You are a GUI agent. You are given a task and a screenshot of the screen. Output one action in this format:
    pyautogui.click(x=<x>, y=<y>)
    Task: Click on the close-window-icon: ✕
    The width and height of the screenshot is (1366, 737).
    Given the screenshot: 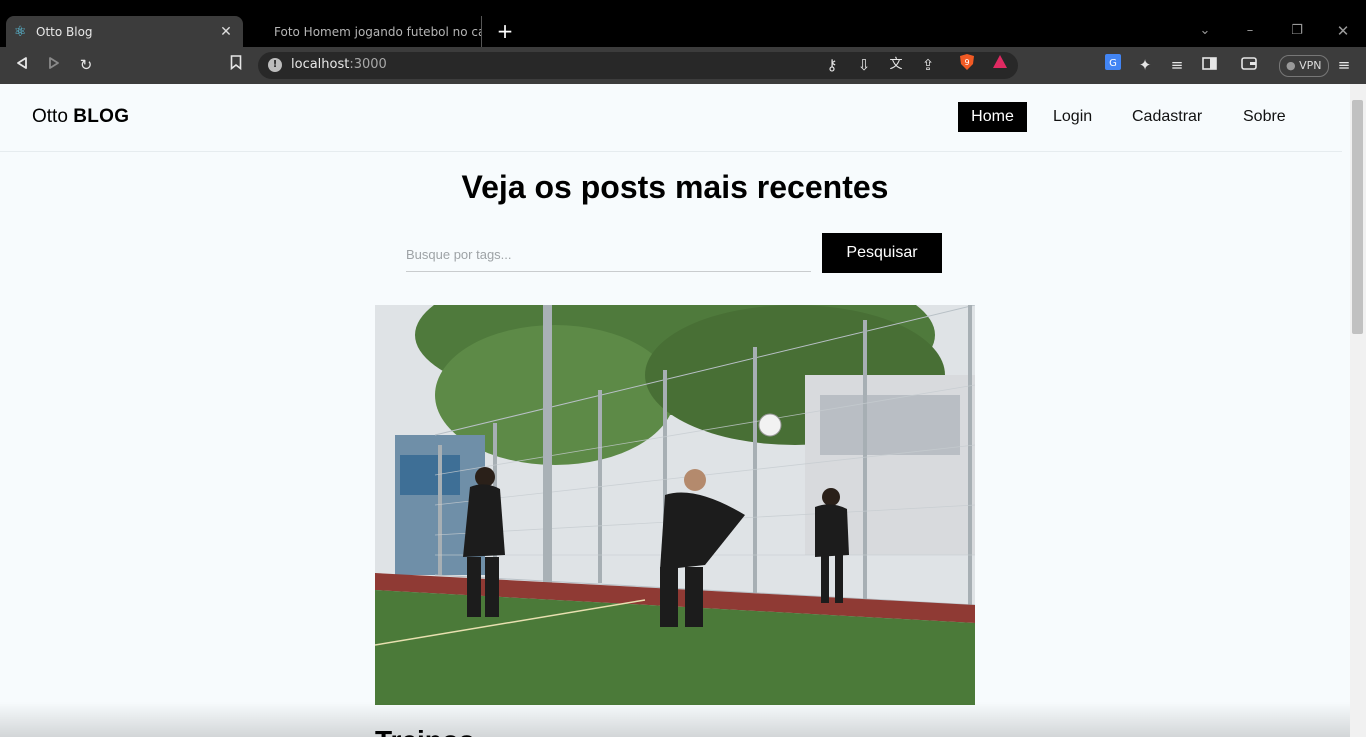 What is the action you would take?
    pyautogui.click(x=1343, y=31)
    